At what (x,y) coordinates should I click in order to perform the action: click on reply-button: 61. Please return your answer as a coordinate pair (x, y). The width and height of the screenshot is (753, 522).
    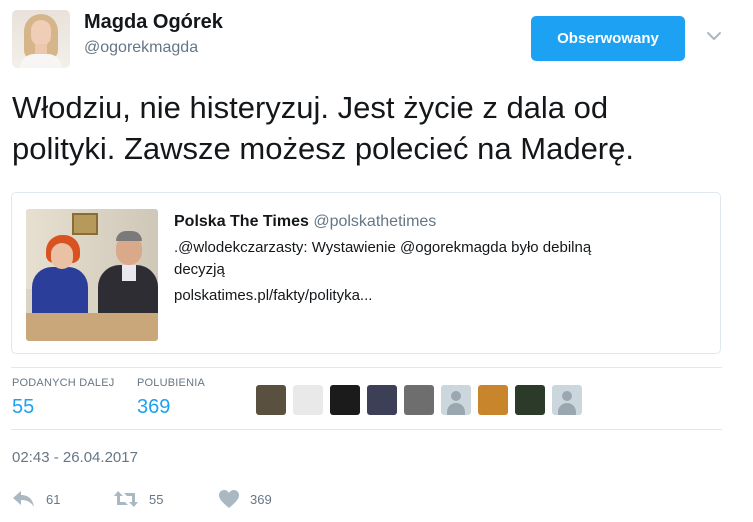
    Looking at the image, I should click on (36, 499).